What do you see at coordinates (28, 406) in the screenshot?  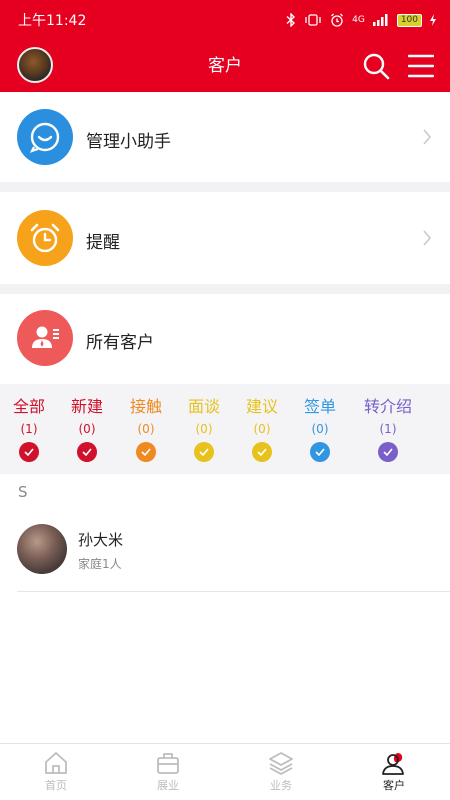 I see `filter-label: 全部` at bounding box center [28, 406].